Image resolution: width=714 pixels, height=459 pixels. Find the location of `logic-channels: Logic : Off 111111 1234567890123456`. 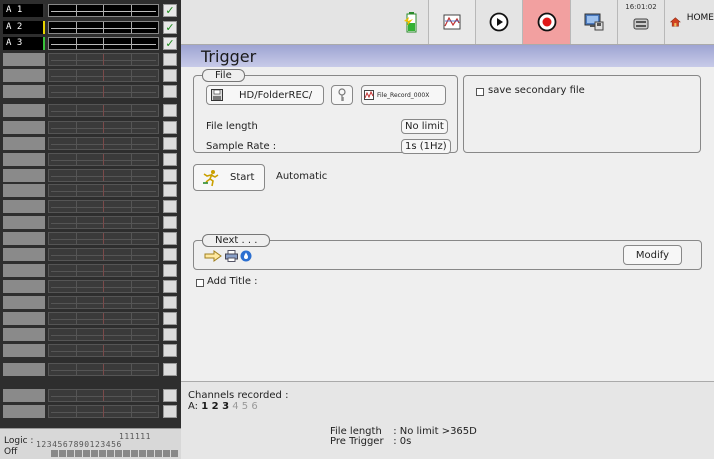

logic-channels: Logic : Off 111111 1234567890123456 is located at coordinates (90, 443).